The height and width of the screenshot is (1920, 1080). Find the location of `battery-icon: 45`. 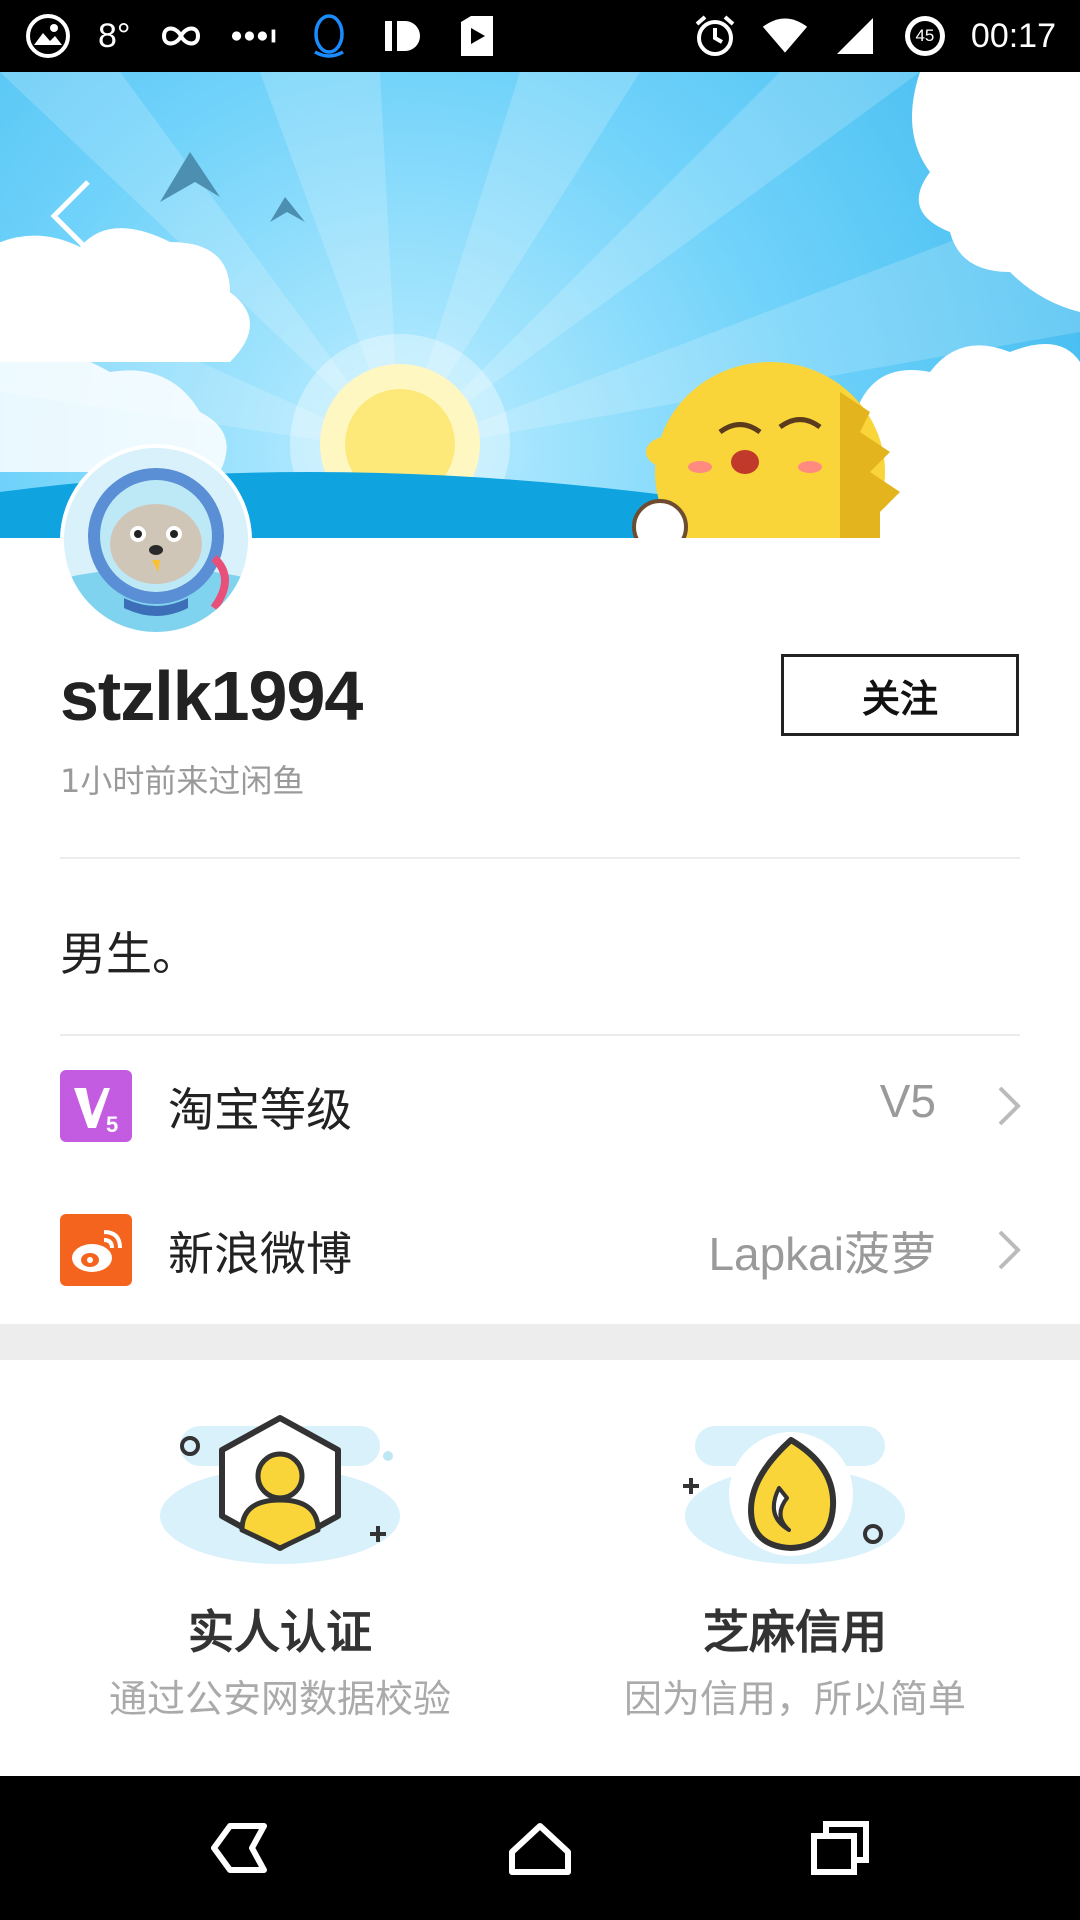

battery-icon: 45 is located at coordinates (925, 36).